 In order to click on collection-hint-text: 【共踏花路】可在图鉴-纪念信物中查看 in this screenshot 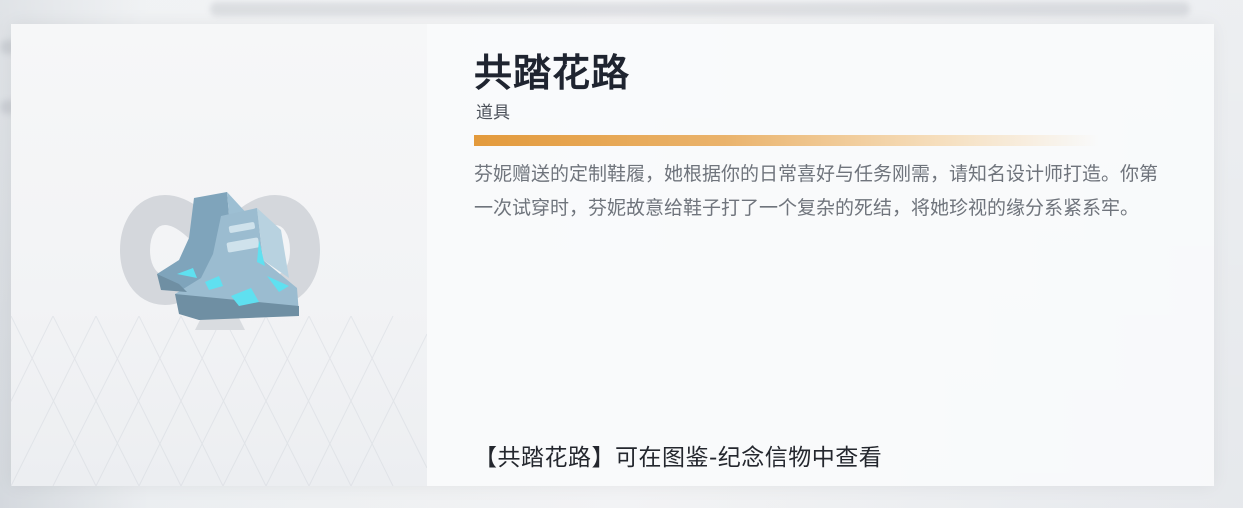, I will do `click(678, 458)`.